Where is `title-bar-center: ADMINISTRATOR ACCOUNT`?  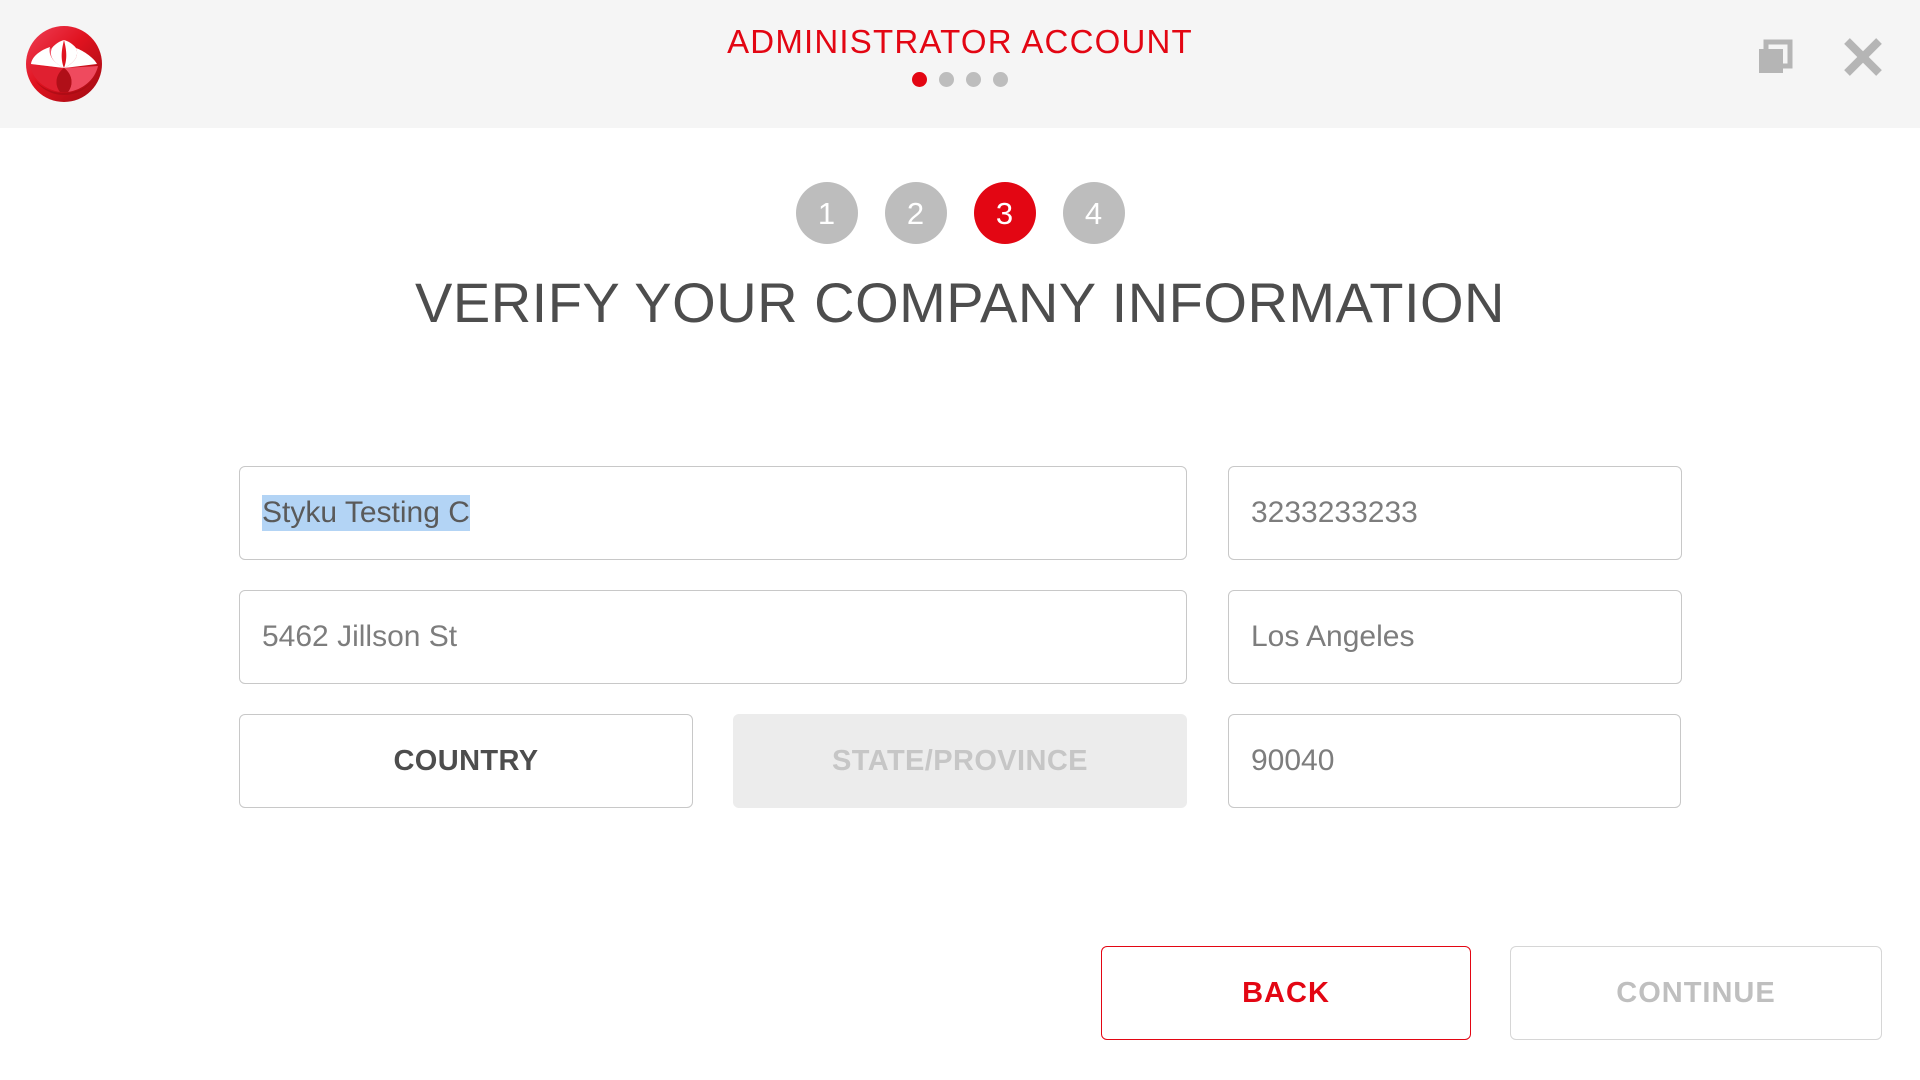 title-bar-center: ADMINISTRATOR ACCOUNT is located at coordinates (960, 54).